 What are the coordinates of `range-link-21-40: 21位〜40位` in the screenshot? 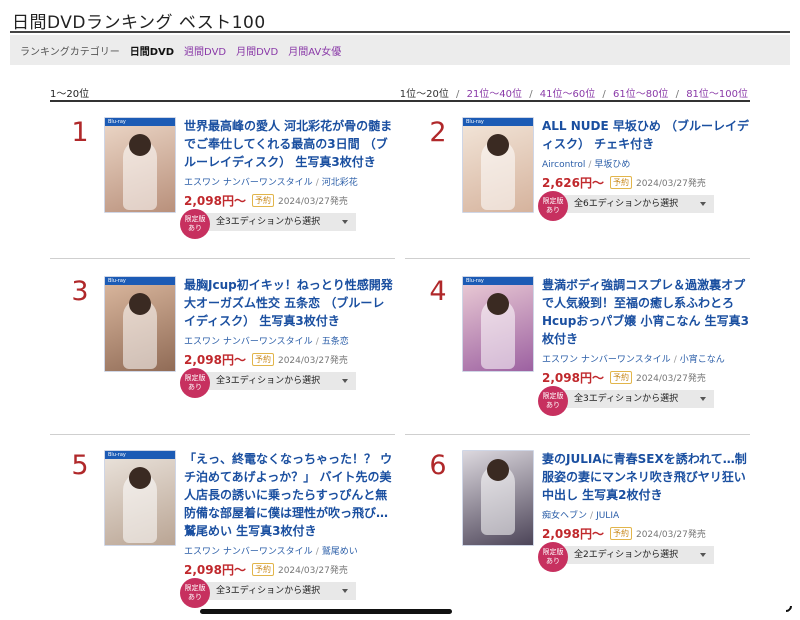 It's located at (494, 94).